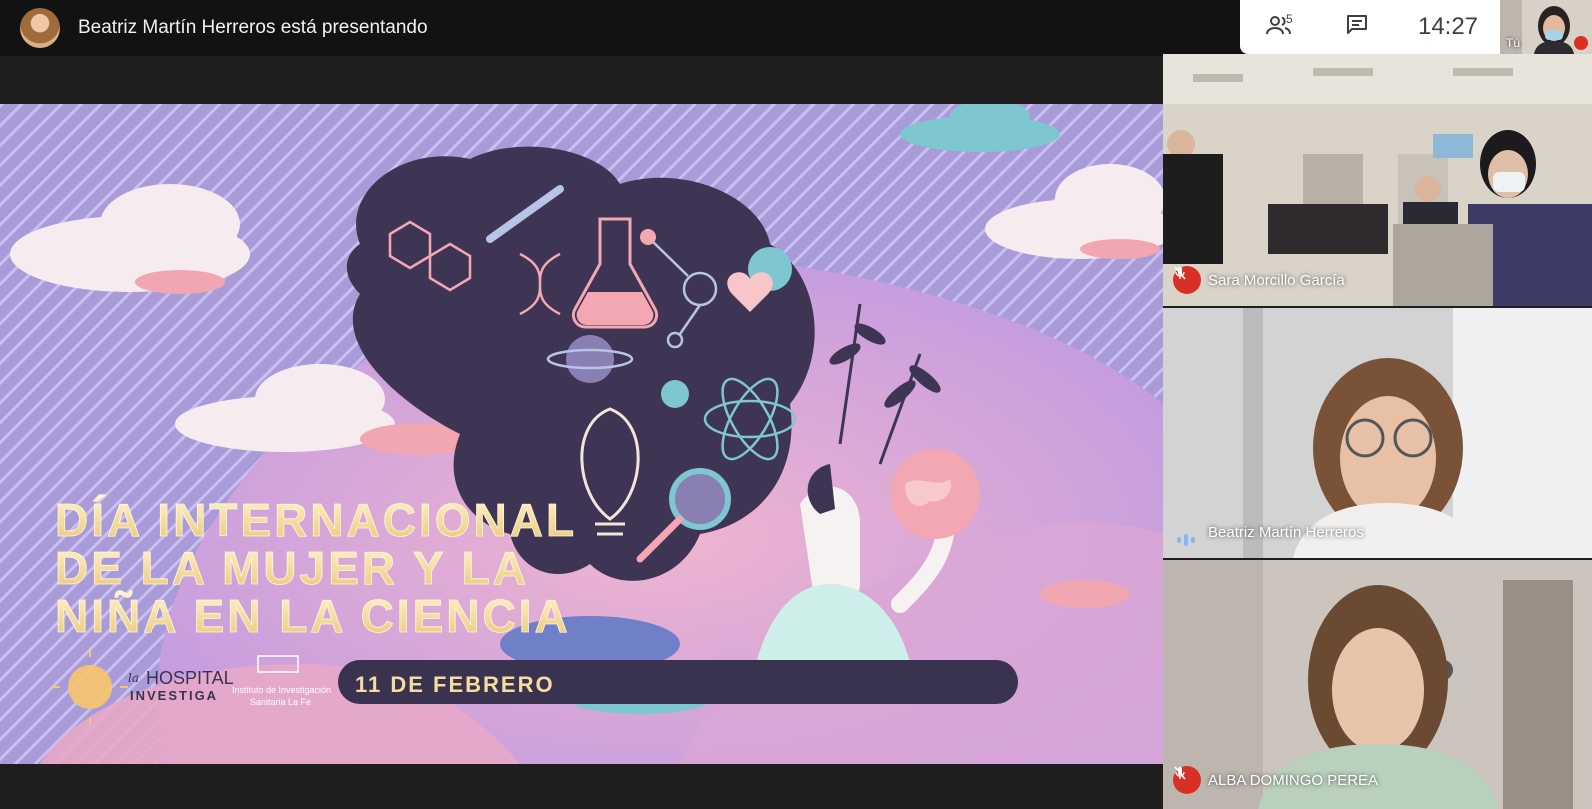 The image size is (1592, 809). Describe the element at coordinates (190, 678) in the screenshot. I see `logo-hospital-text: HOSPITAL` at that location.